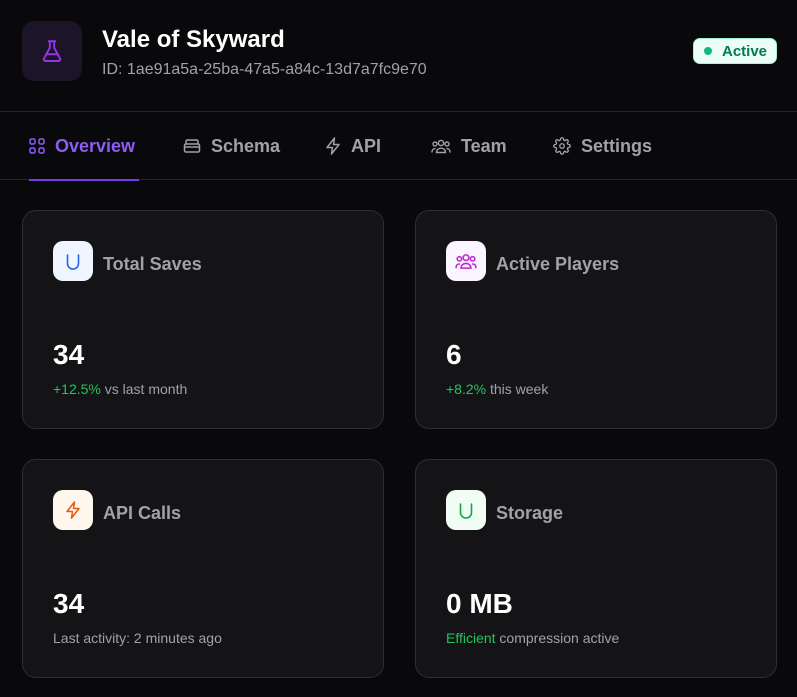  I want to click on project-id: ID: 1ae91a5a-25ba-47a5-a84c-13d7a7fc9e70, so click(264, 69).